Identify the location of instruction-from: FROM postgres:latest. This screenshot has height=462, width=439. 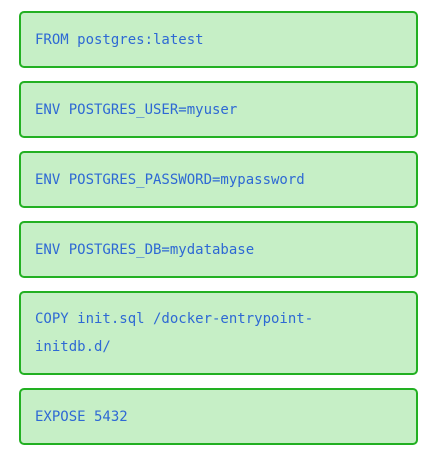
(218, 39).